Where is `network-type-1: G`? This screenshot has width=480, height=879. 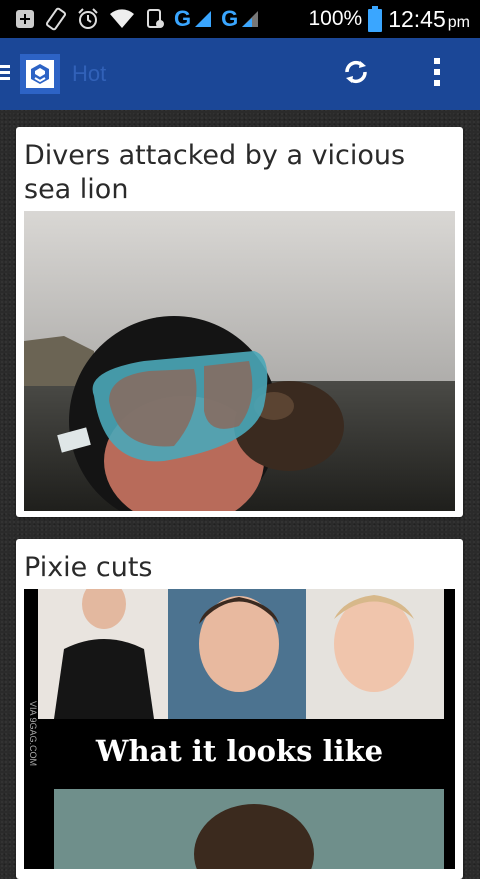 network-type-1: G is located at coordinates (183, 18).